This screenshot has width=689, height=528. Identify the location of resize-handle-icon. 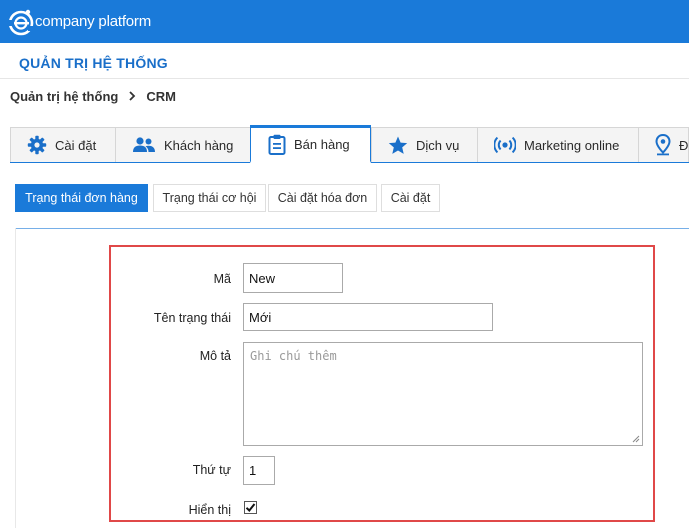
(636, 439).